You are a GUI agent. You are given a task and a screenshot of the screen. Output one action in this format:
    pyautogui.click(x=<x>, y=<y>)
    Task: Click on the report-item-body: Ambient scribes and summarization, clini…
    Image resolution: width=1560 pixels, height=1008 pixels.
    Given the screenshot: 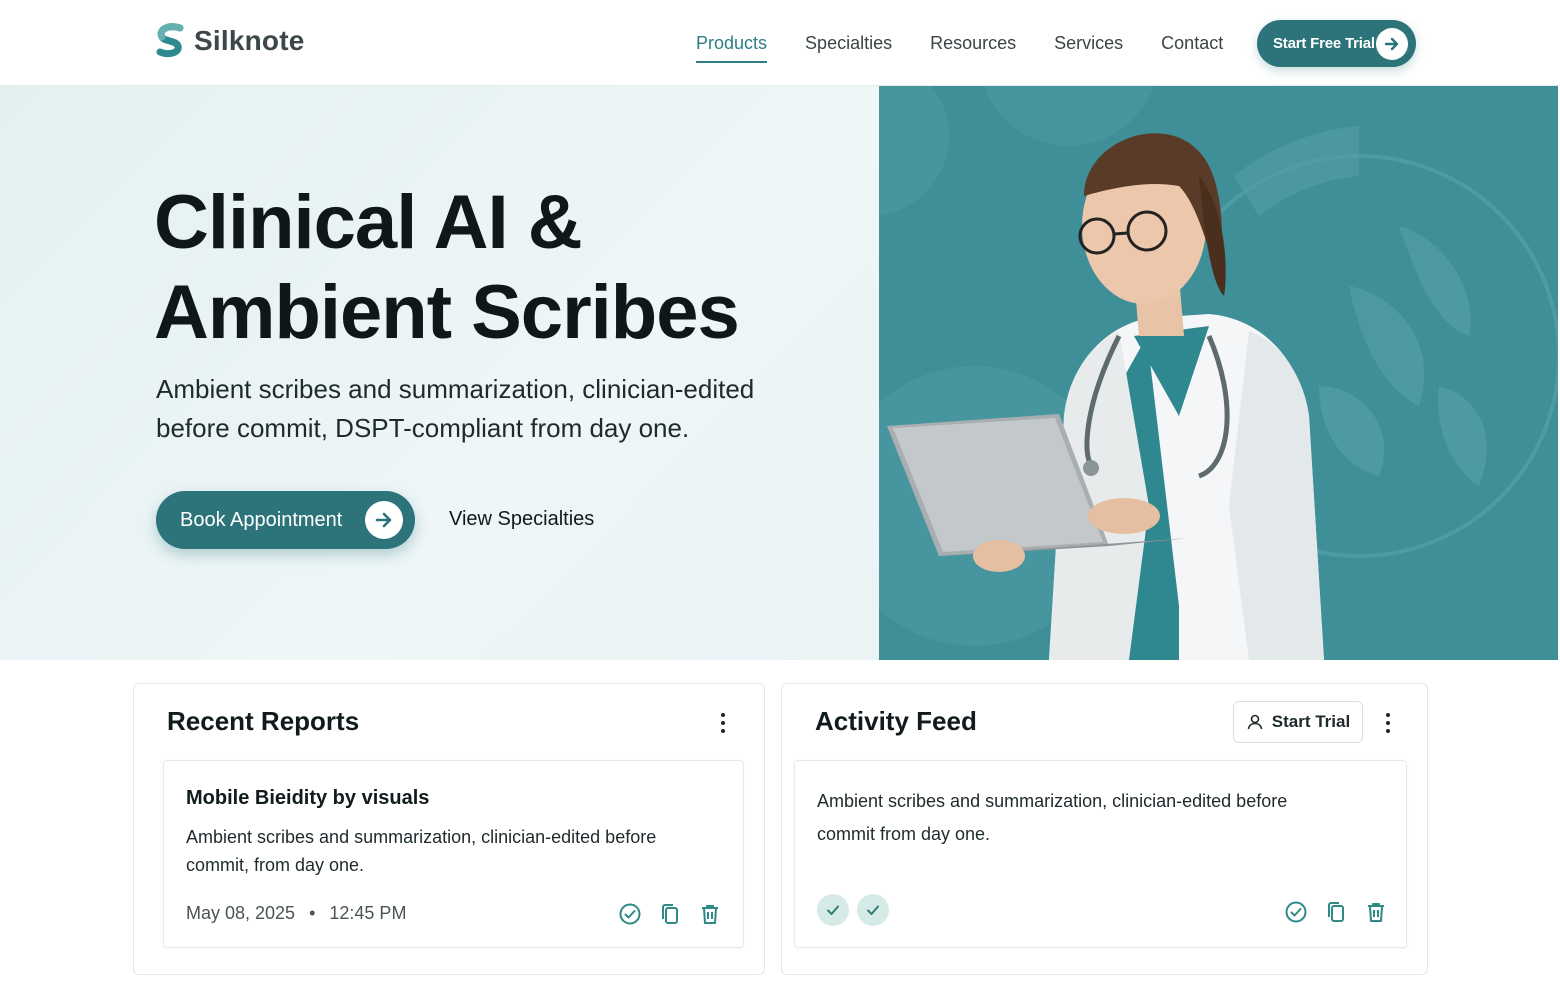 What is the action you would take?
    pyautogui.click(x=421, y=851)
    